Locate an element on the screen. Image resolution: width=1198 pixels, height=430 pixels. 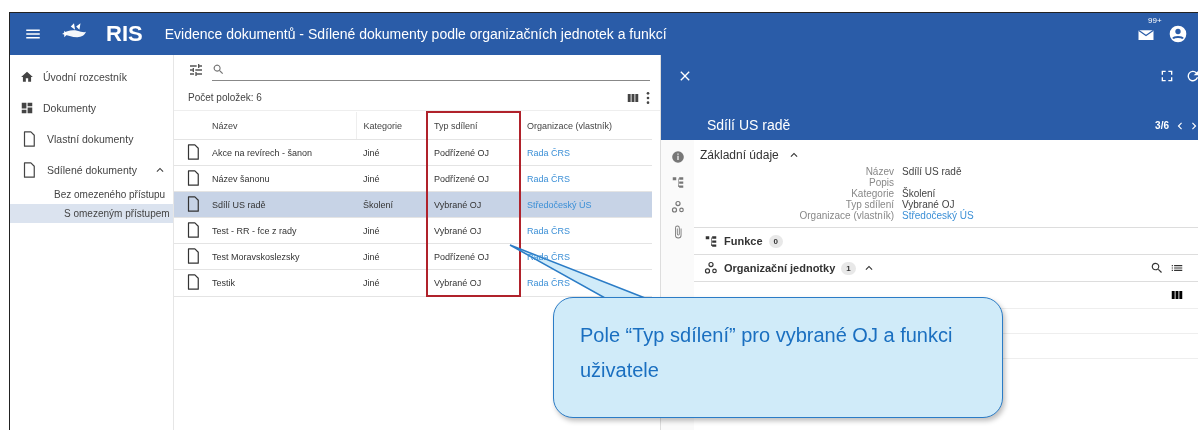
field-label: Kategorie is located at coordinates (872, 193).